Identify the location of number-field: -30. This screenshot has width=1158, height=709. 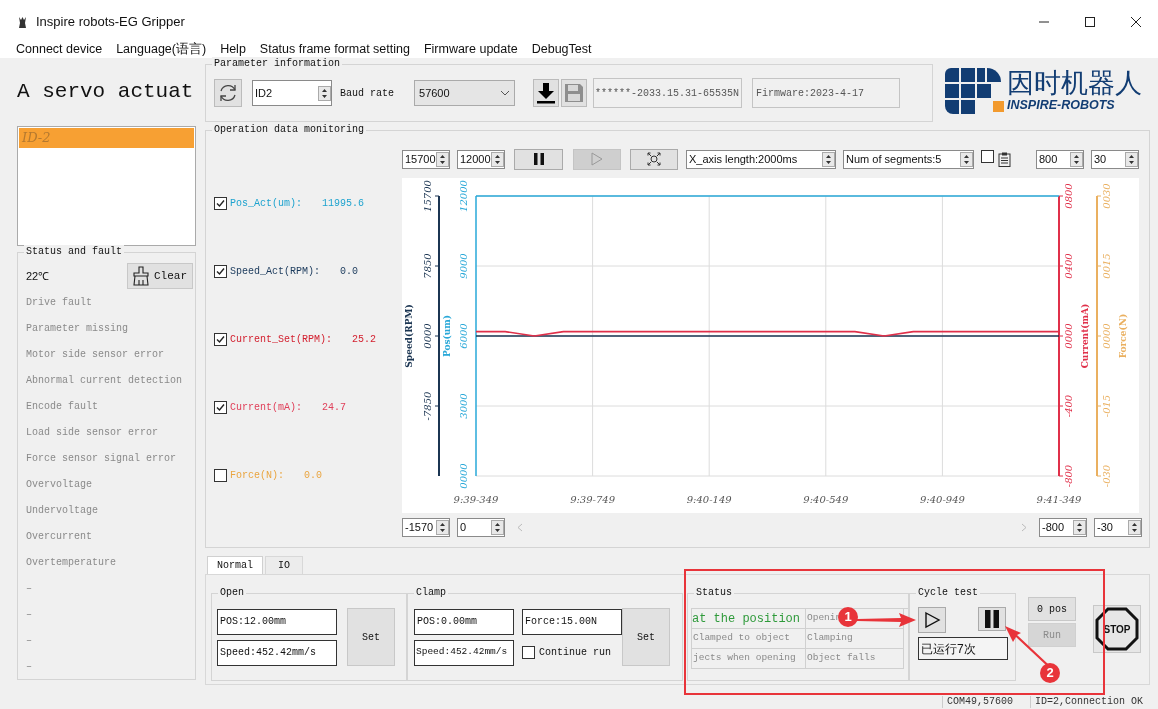
(1118, 527).